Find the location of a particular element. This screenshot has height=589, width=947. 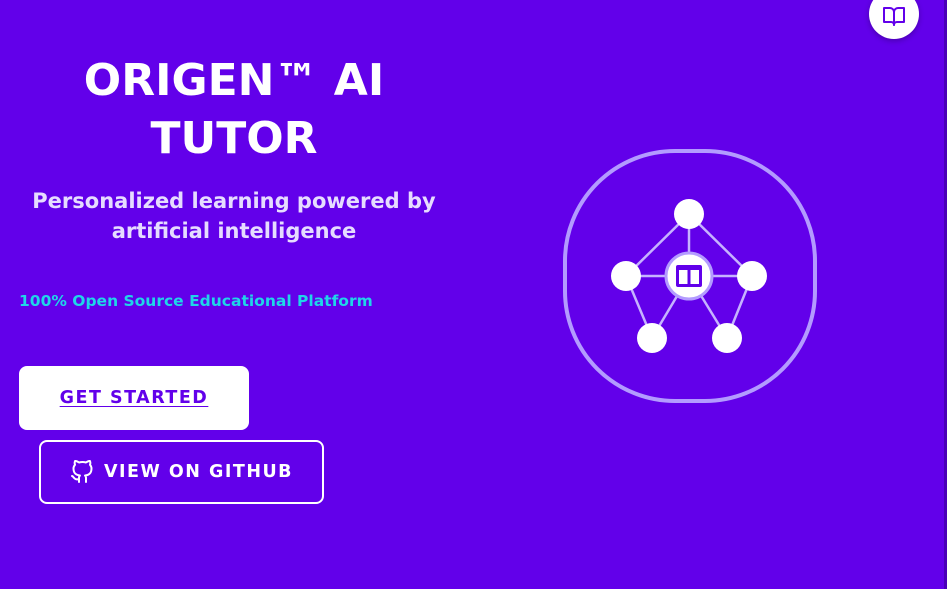

view-on-github-label: VIEW ON GITHUB is located at coordinates (198, 472).